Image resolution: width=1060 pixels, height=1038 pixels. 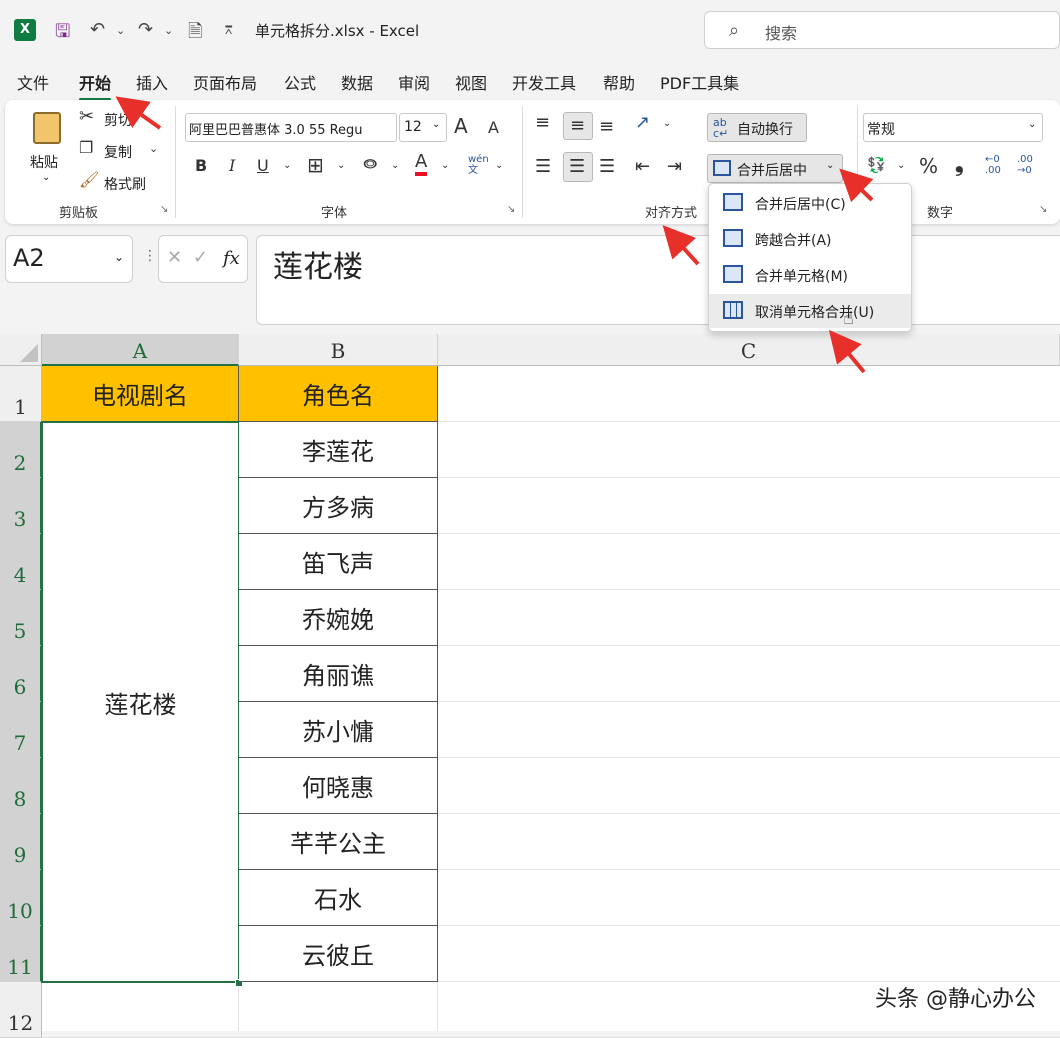 I want to click on arrow-to-alignment-group, so click(x=681, y=245).